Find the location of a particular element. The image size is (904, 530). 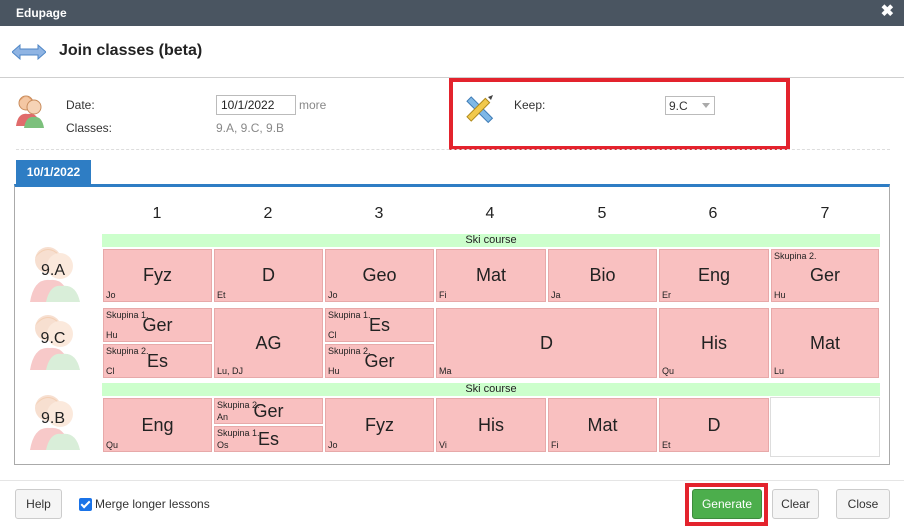

period-header: 6 is located at coordinates (713, 213).